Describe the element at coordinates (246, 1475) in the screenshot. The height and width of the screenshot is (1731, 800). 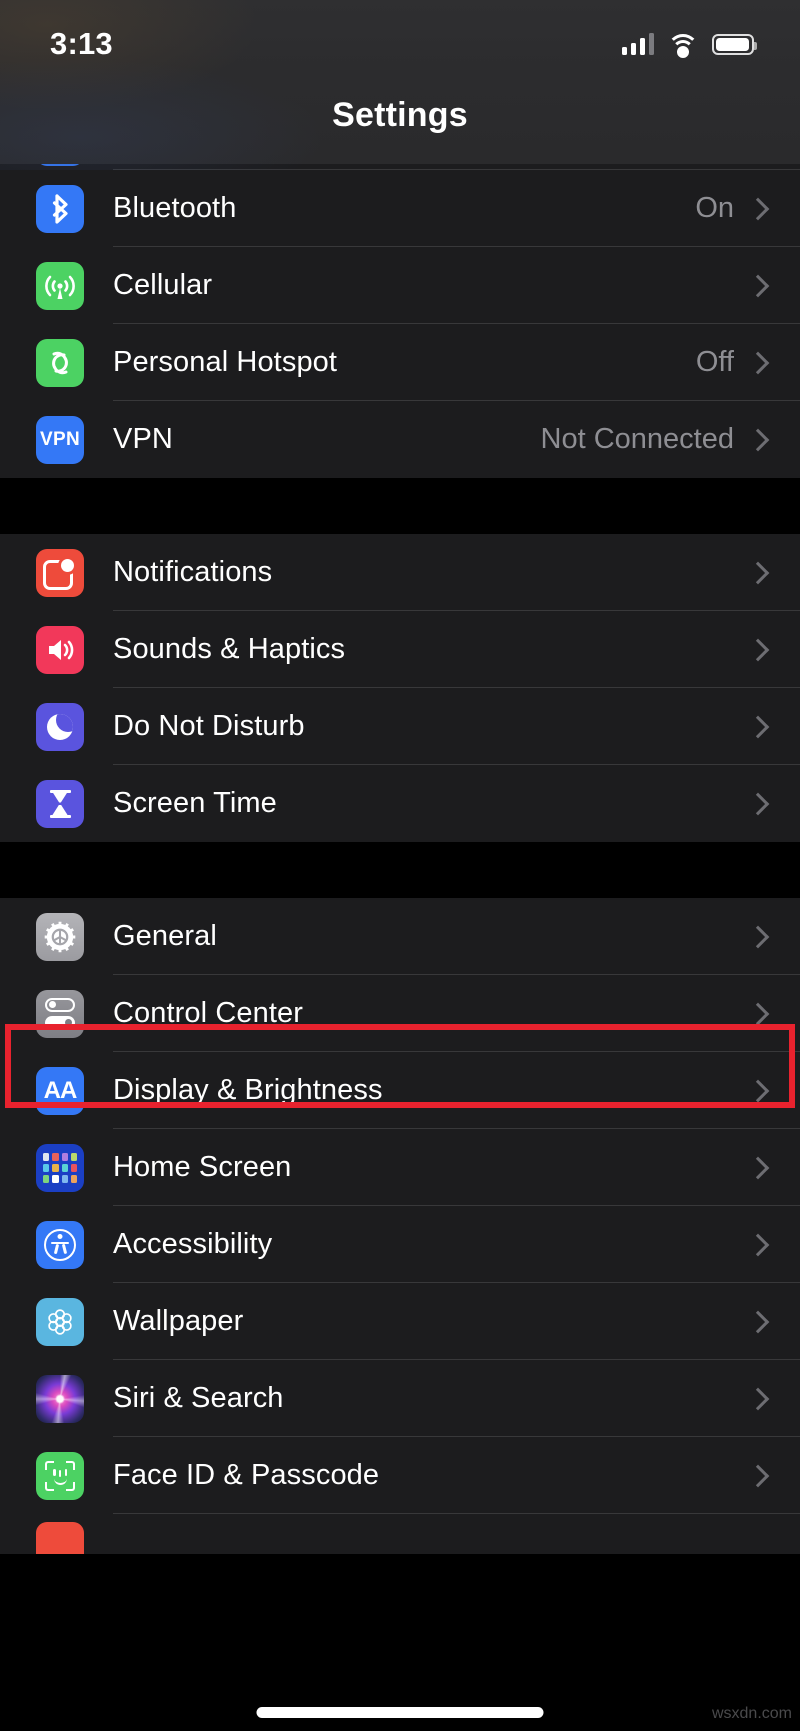
I see `settings-row-label: Face ID & Passcode` at that location.